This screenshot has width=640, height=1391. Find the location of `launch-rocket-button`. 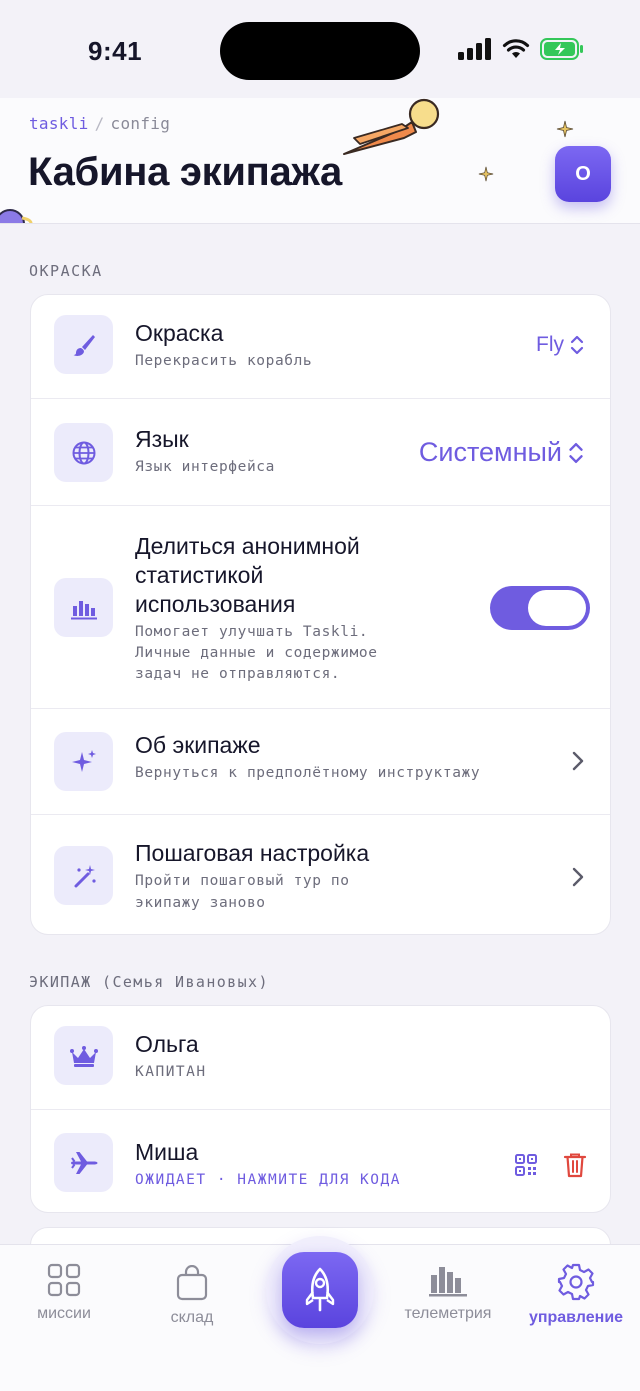

launch-rocket-button is located at coordinates (320, 1290).